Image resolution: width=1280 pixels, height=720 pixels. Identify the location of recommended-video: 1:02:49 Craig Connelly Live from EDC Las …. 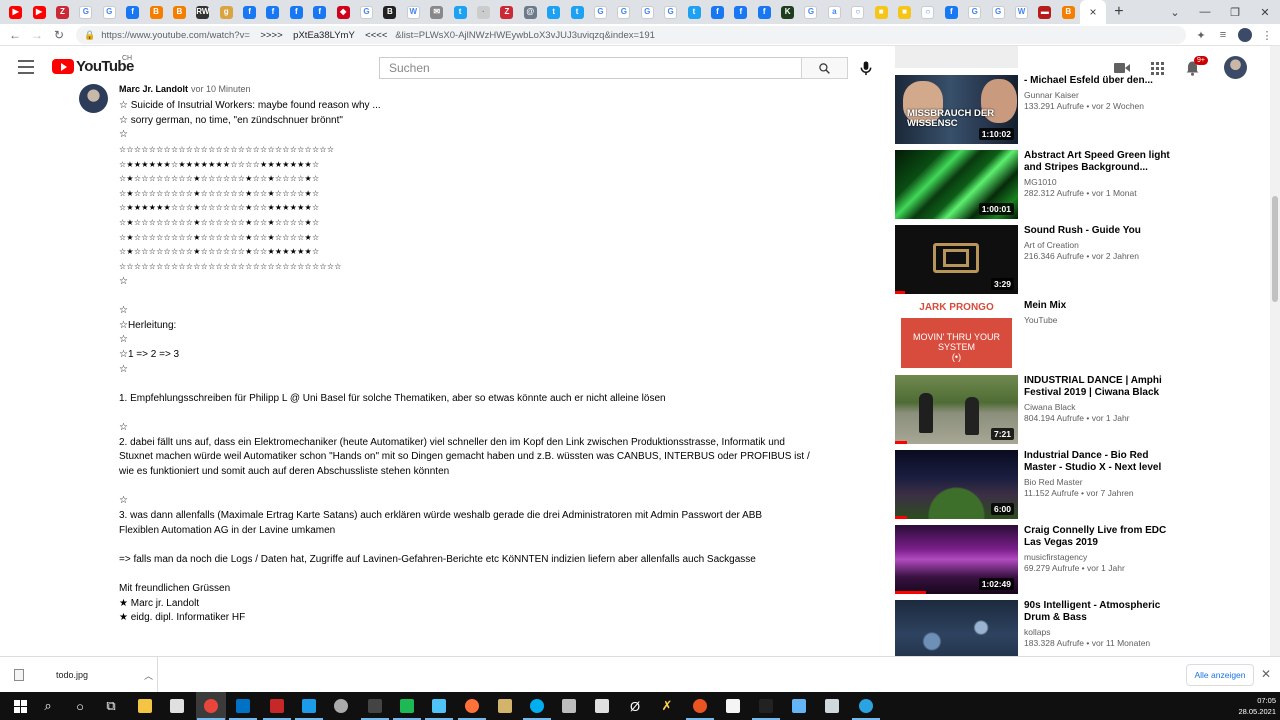
(1035, 560).